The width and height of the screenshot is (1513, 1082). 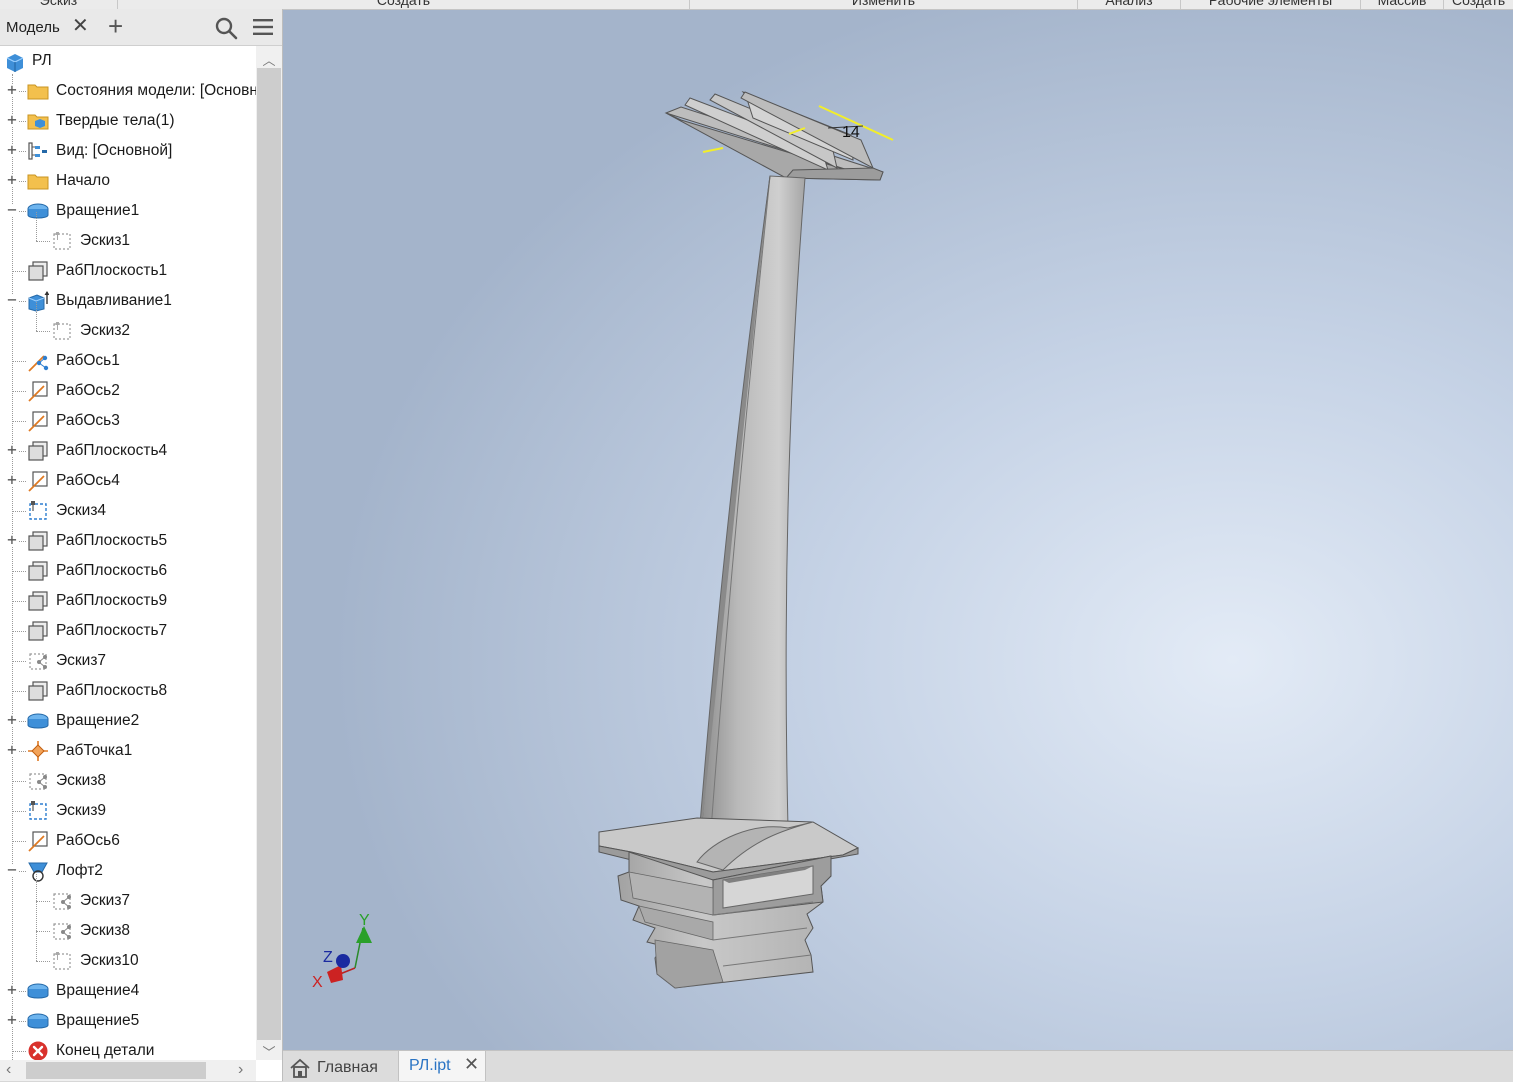 What do you see at coordinates (105, 240) in the screenshot?
I see `tree-item-label: Эскиз1` at bounding box center [105, 240].